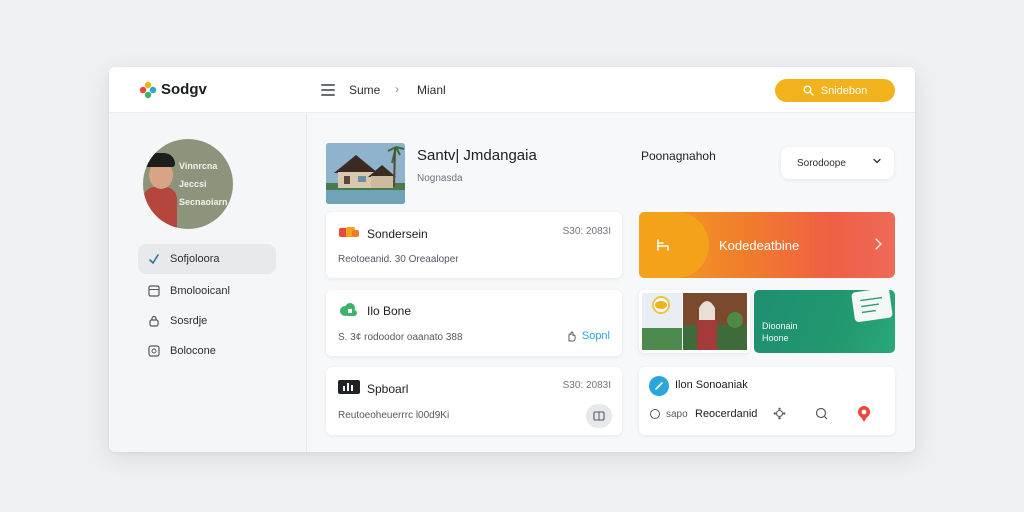 This screenshot has width=1024, height=512. I want to click on sidebar-item-label: Bmolooicanl, so click(200, 291).